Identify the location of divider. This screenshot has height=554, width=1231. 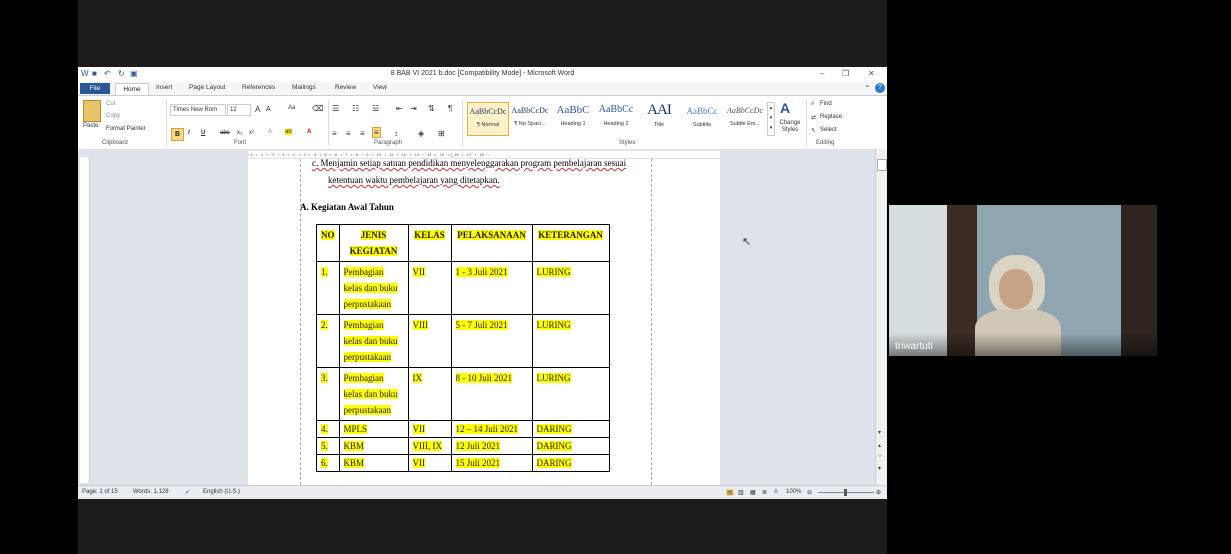
(462, 123).